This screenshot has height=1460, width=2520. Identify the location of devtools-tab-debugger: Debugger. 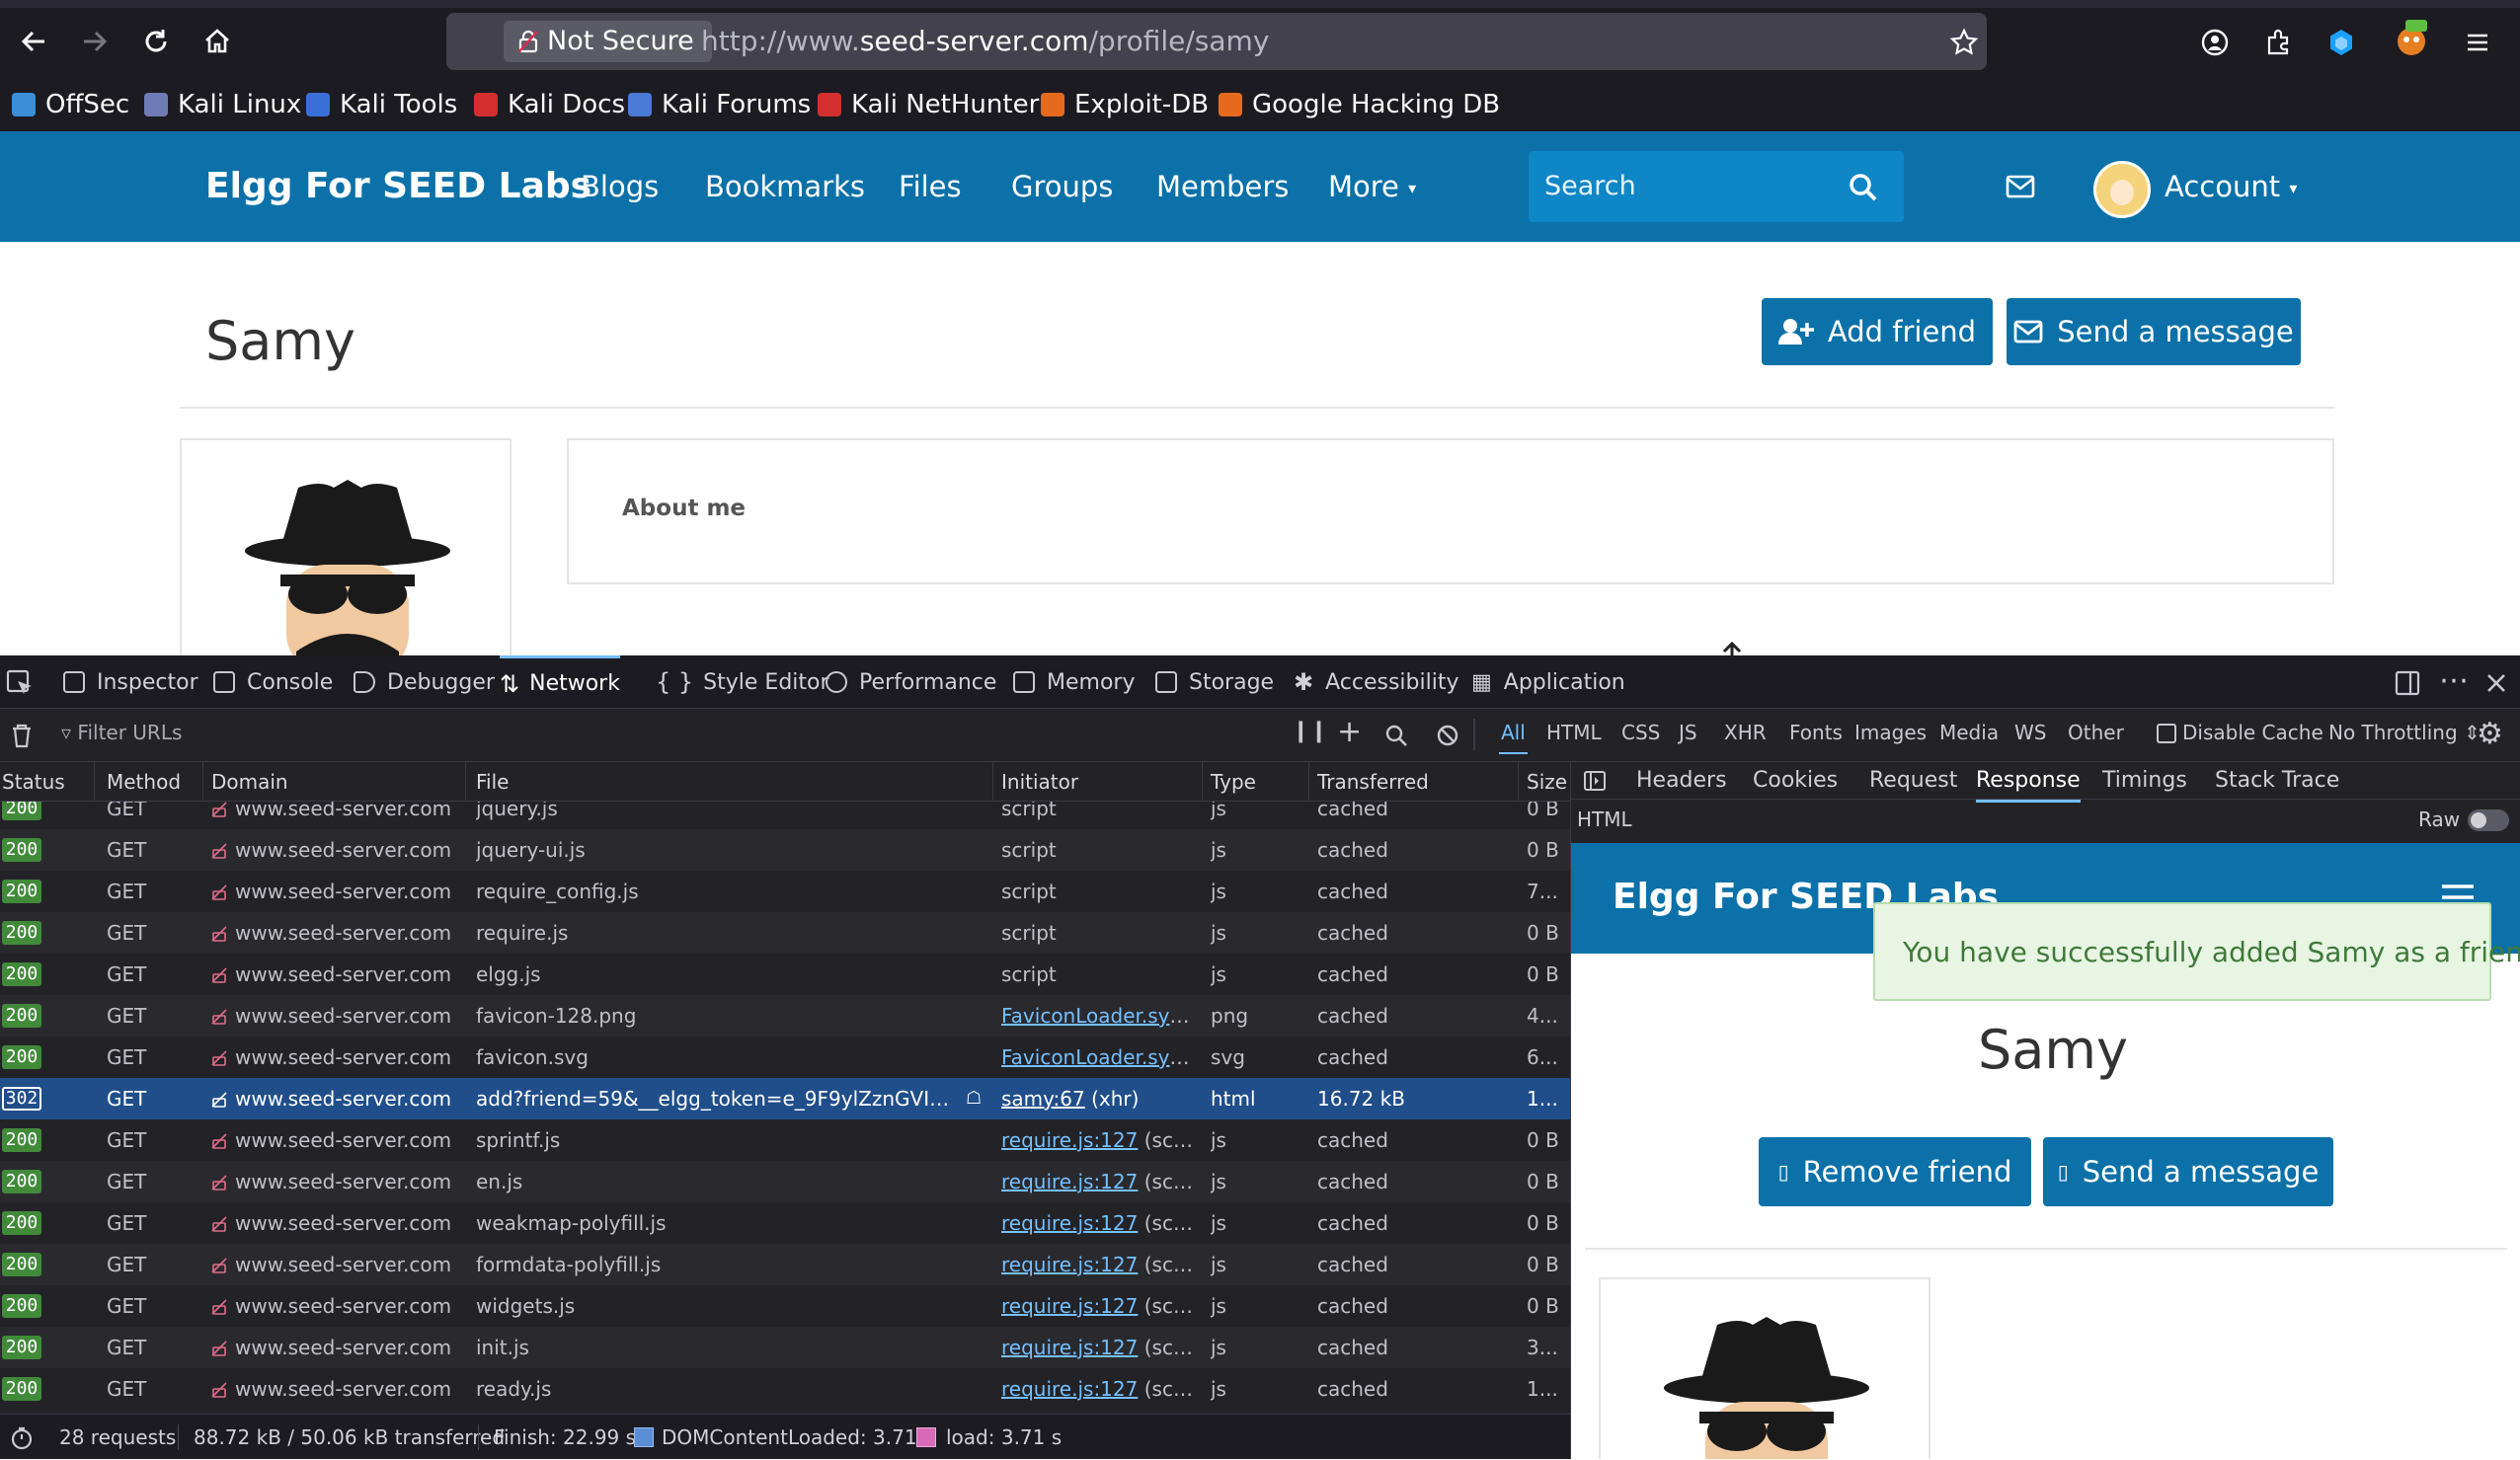
(424, 682).